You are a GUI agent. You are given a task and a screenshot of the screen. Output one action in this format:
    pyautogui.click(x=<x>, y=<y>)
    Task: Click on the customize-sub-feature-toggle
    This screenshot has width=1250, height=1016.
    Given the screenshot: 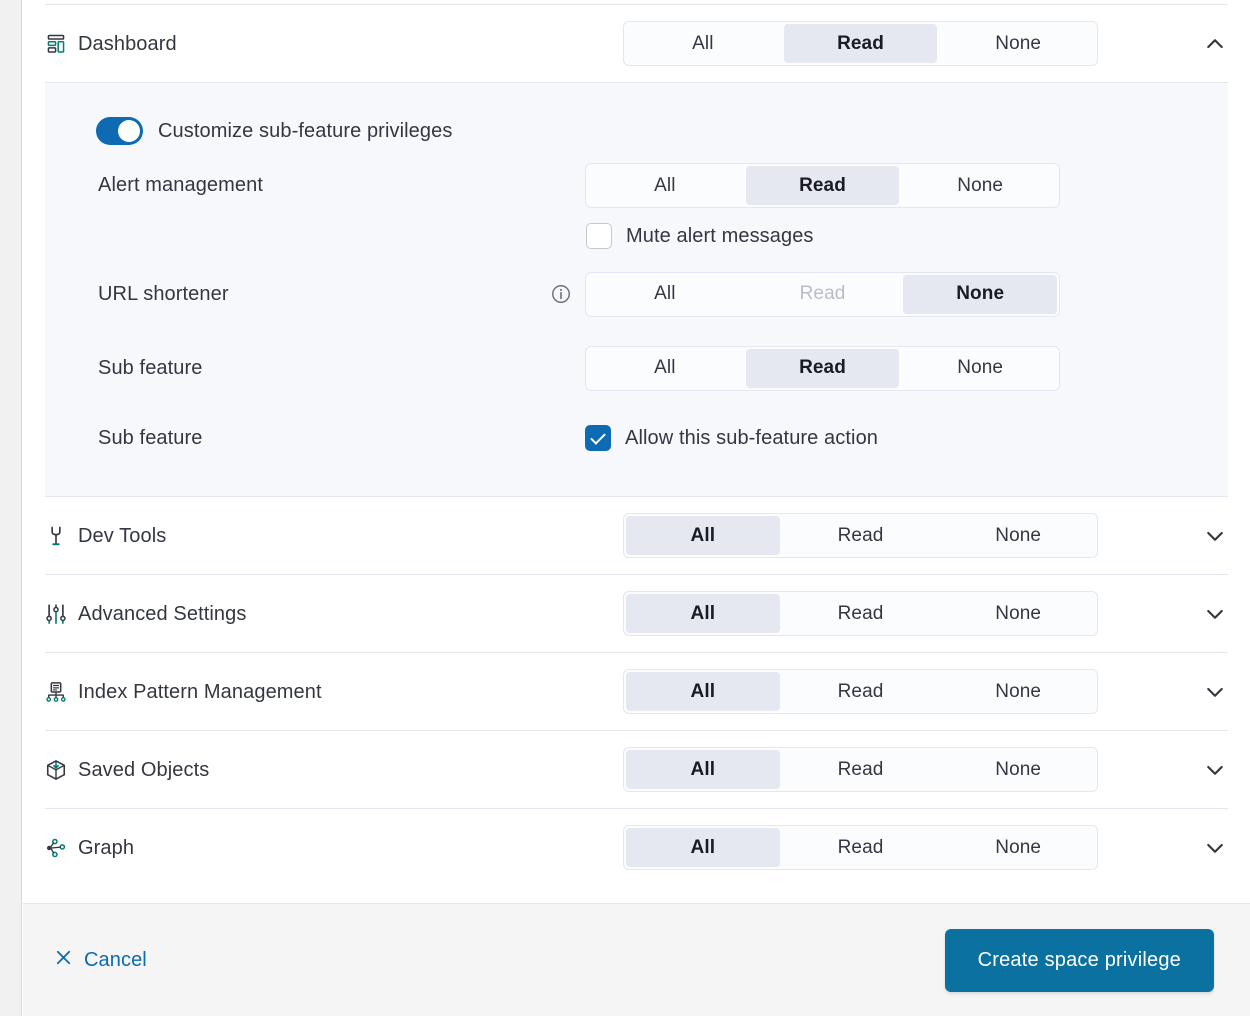 What is the action you would take?
    pyautogui.click(x=119, y=131)
    